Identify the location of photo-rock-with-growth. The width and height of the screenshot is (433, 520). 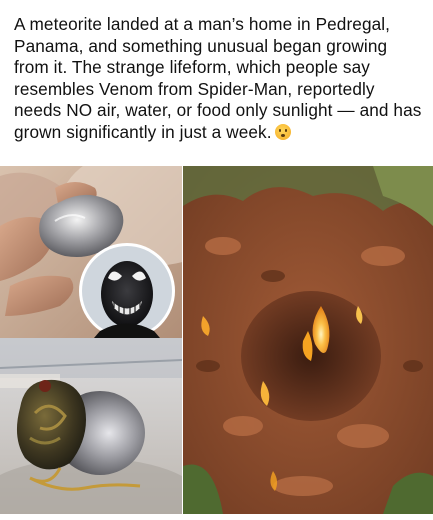
(91, 426).